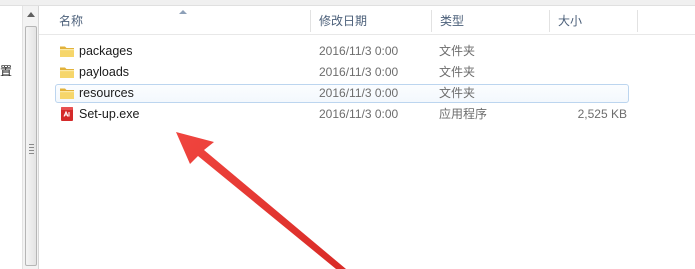  I want to click on file-row-payloads: payloads 2016/11/3 0:00 文件夹, so click(367, 72).